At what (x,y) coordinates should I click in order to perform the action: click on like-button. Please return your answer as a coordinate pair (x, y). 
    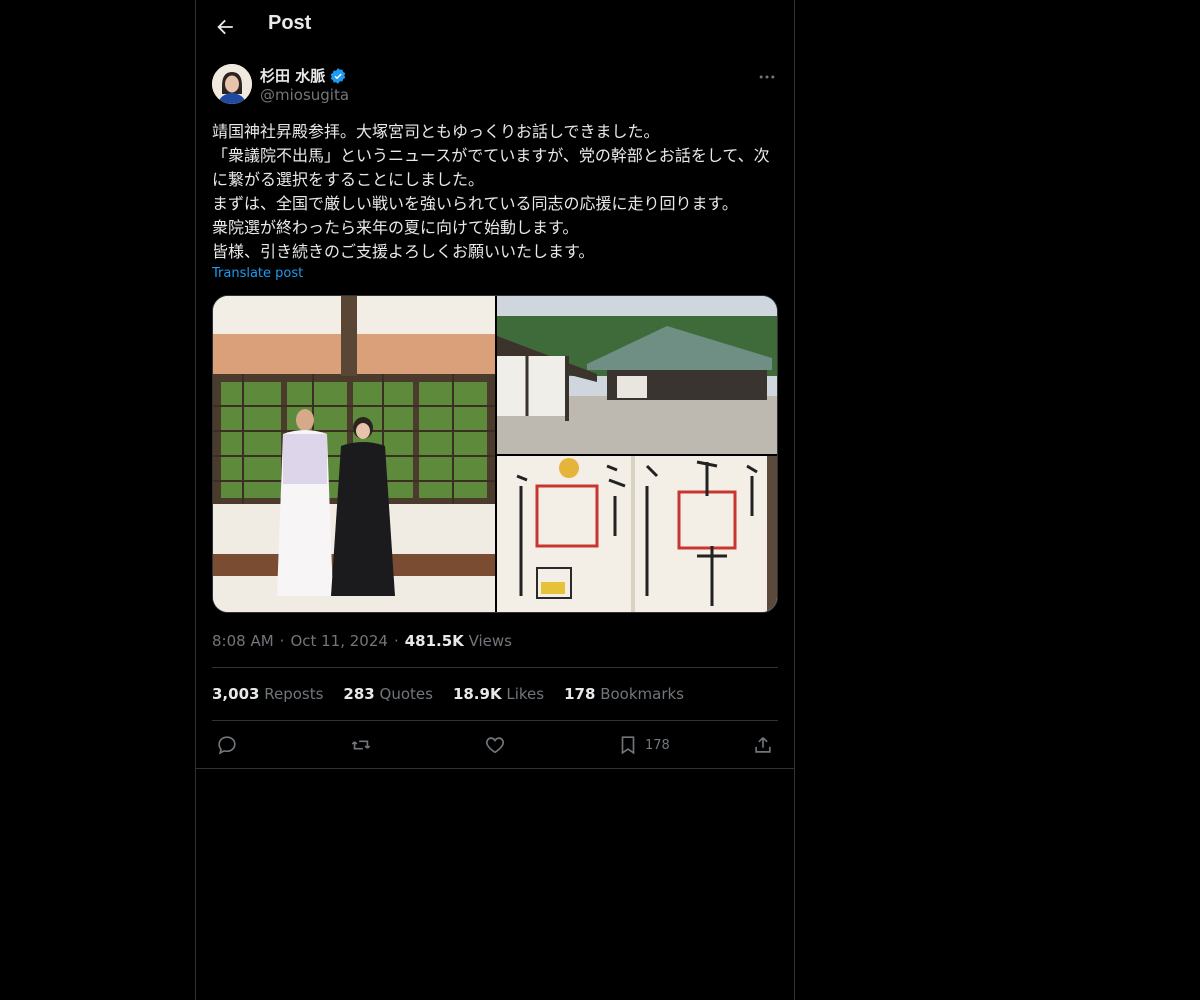
    Looking at the image, I should click on (495, 745).